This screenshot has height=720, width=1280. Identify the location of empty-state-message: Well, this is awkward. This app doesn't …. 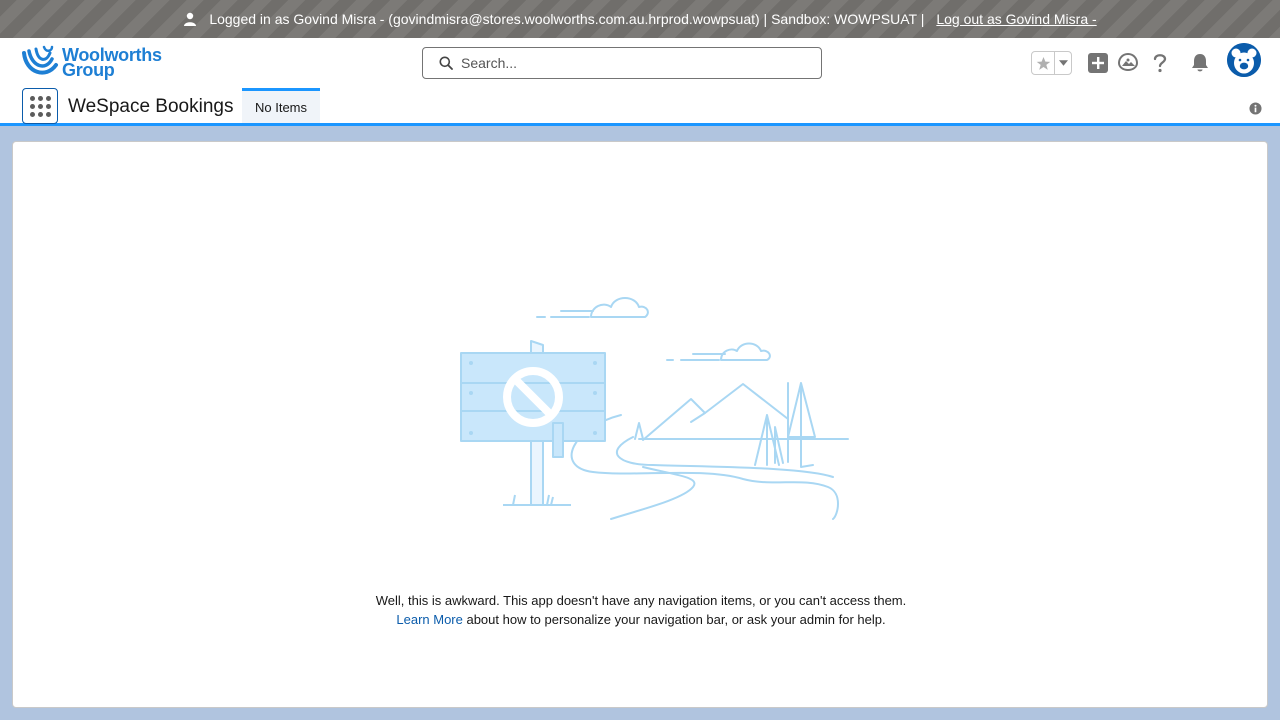
(641, 610).